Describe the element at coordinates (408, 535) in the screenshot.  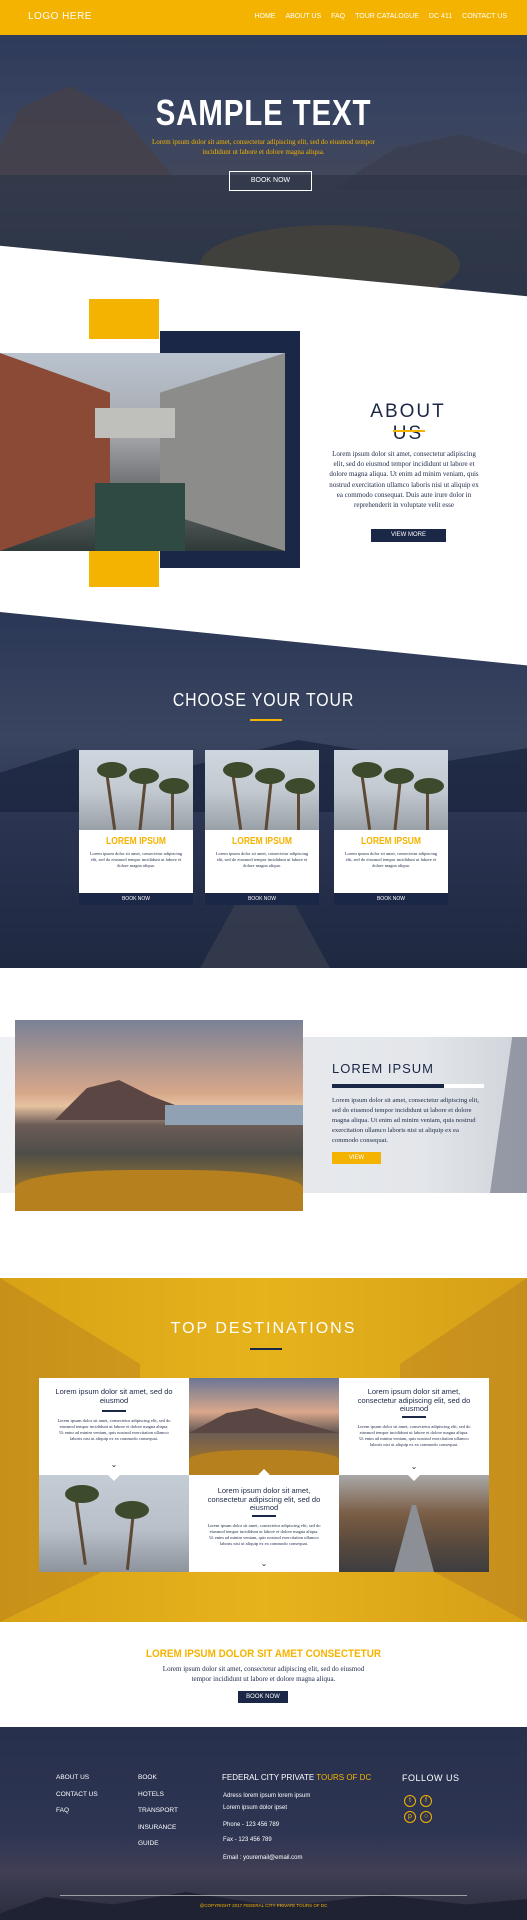
I see `about-view-more-button: VIEW MORE` at that location.